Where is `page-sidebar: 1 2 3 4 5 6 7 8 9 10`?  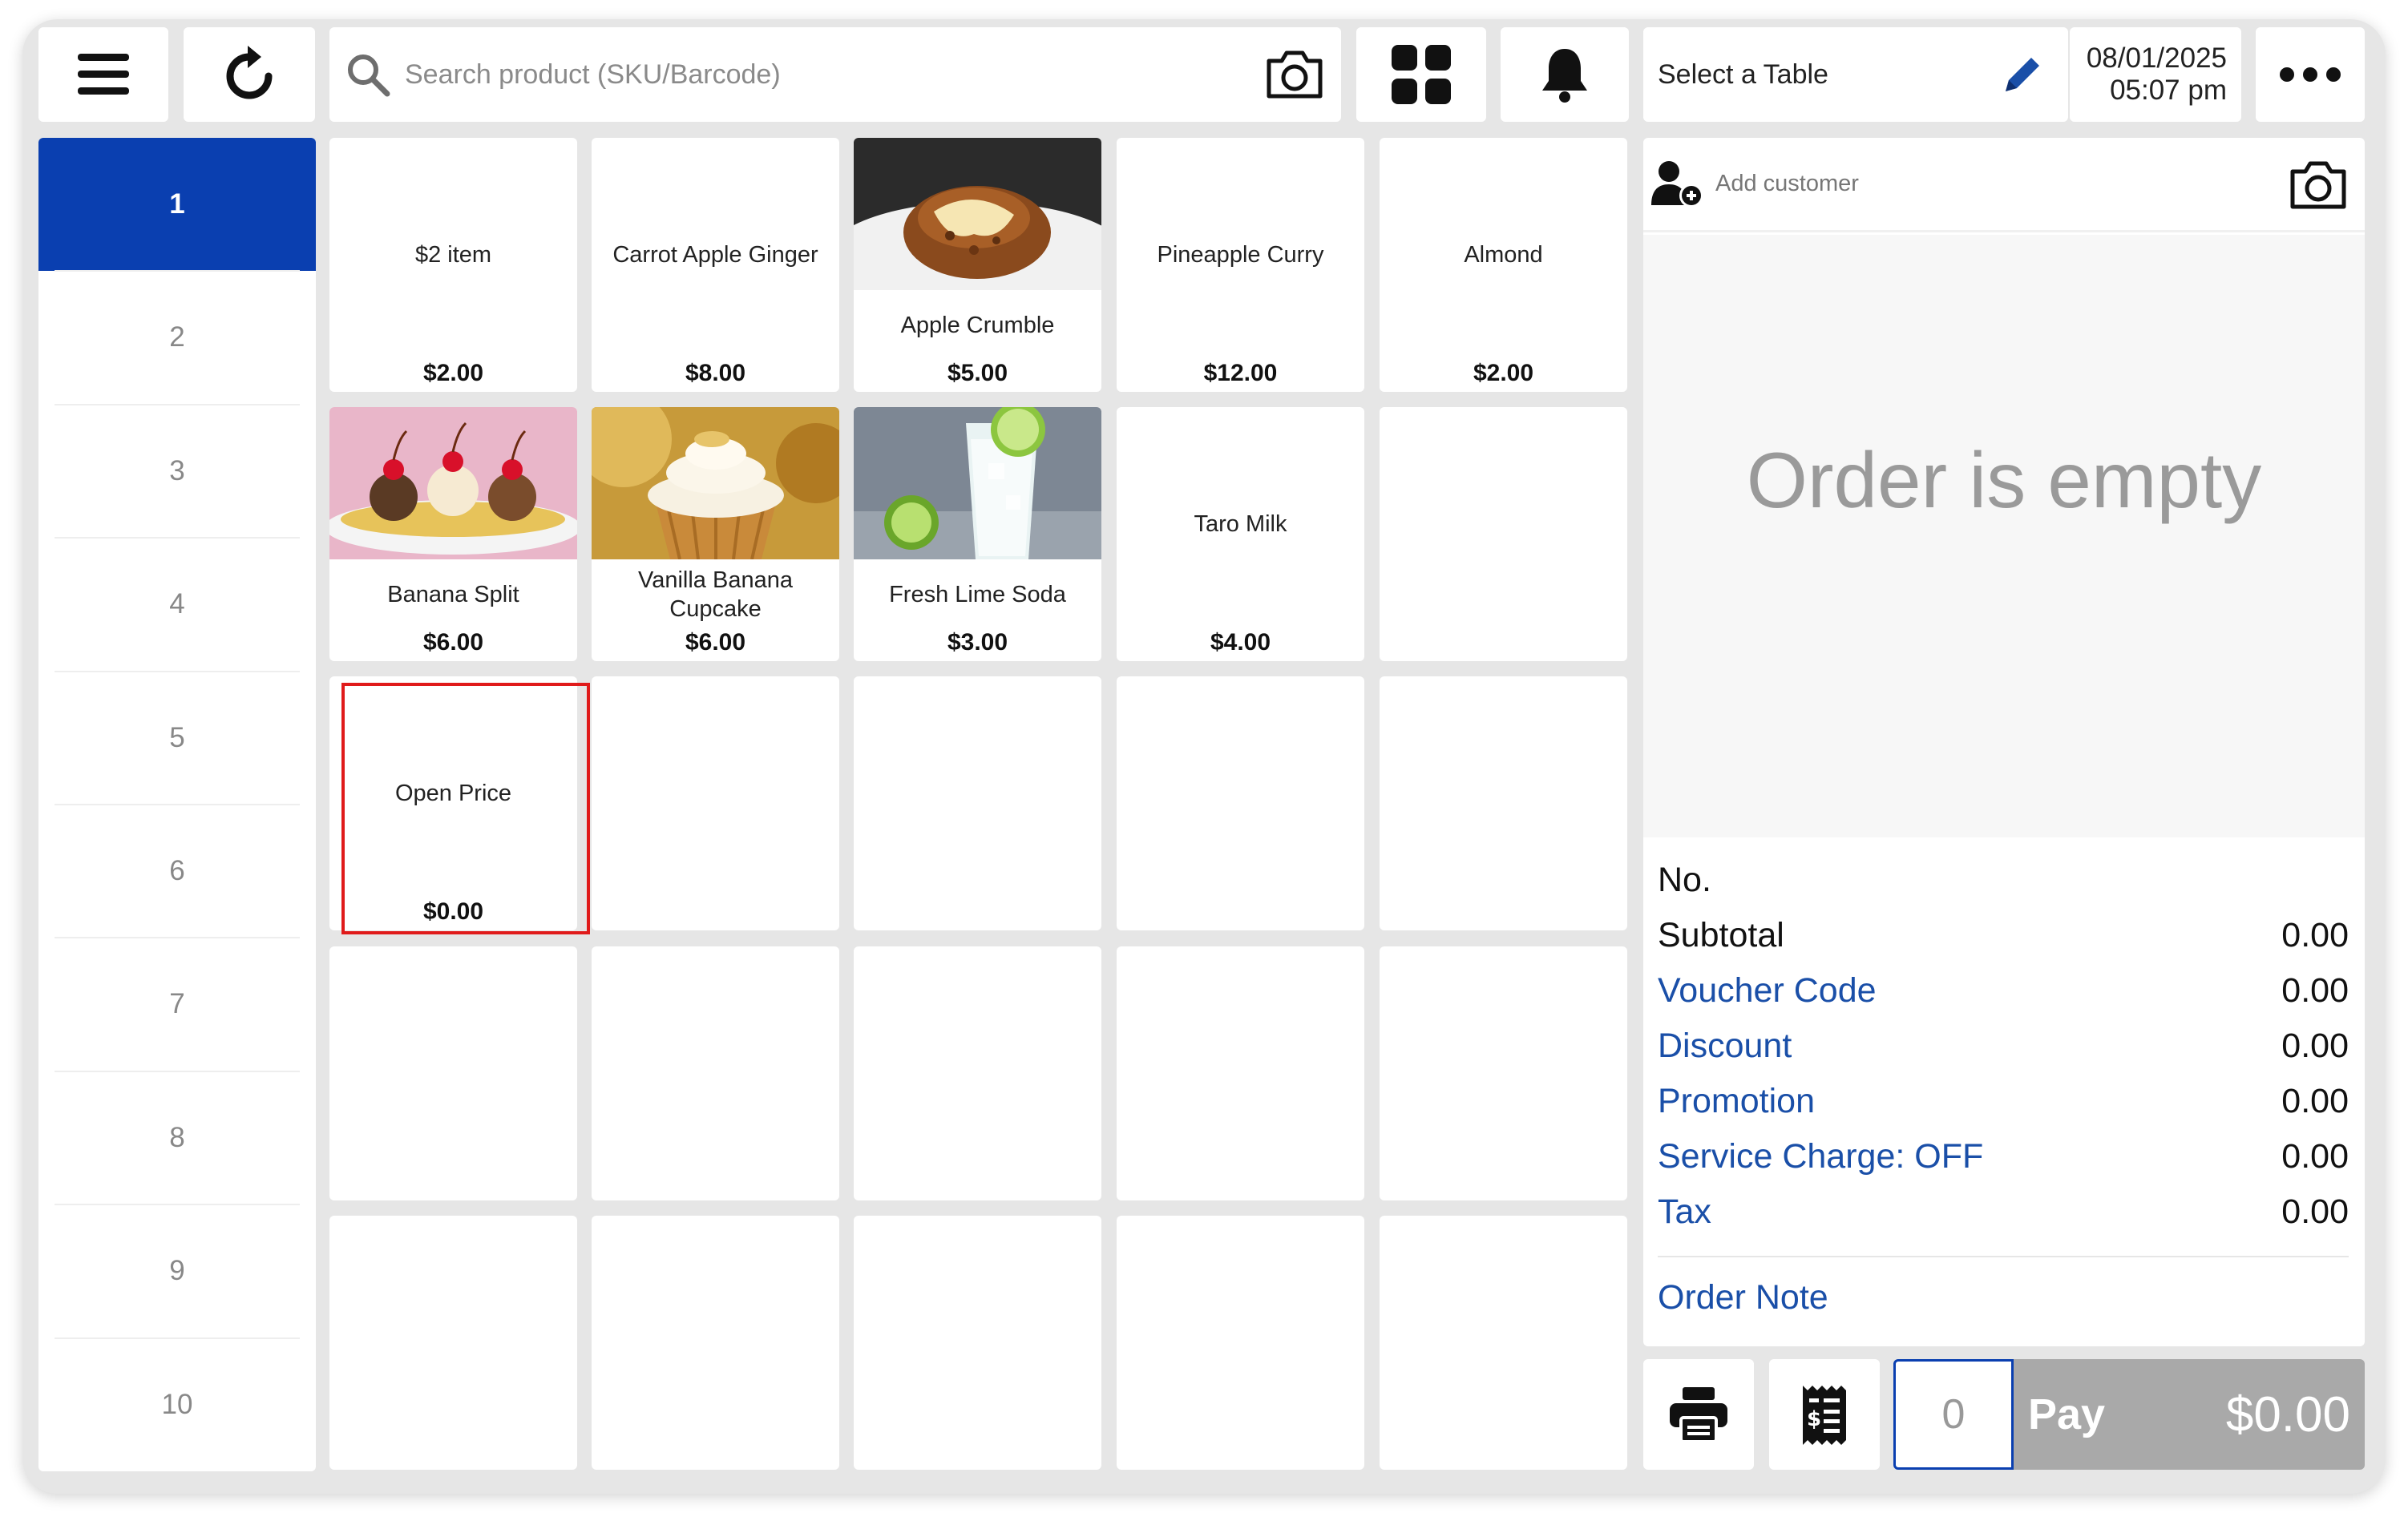 page-sidebar: 1 2 3 4 5 6 7 8 9 10 is located at coordinates (177, 804).